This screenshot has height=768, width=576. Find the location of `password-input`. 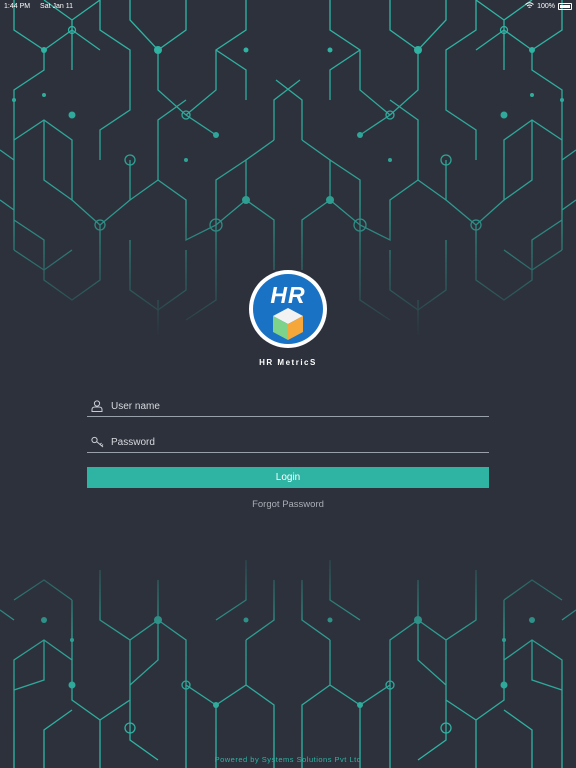

password-input is located at coordinates (300, 442).